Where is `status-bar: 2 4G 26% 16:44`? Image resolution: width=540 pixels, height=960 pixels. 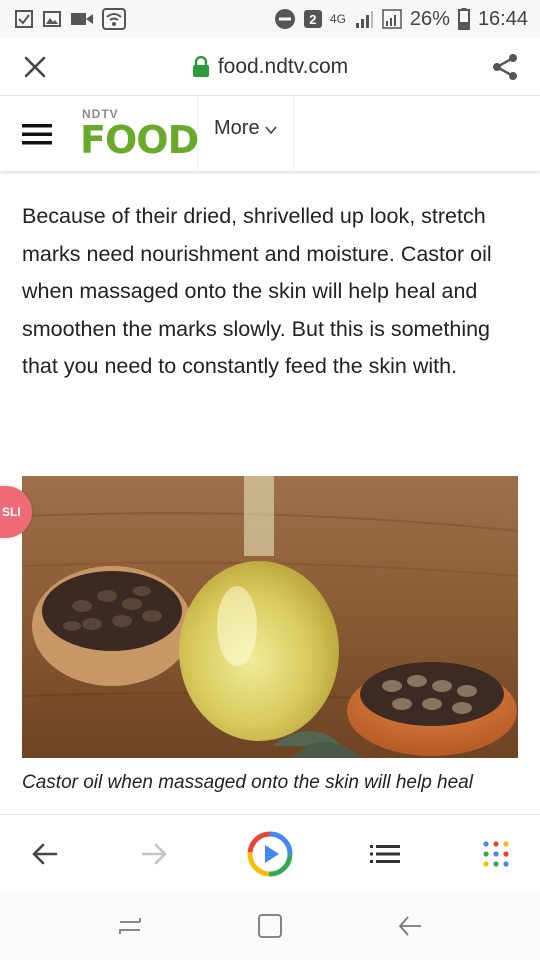 status-bar: 2 4G 26% 16:44 is located at coordinates (270, 19).